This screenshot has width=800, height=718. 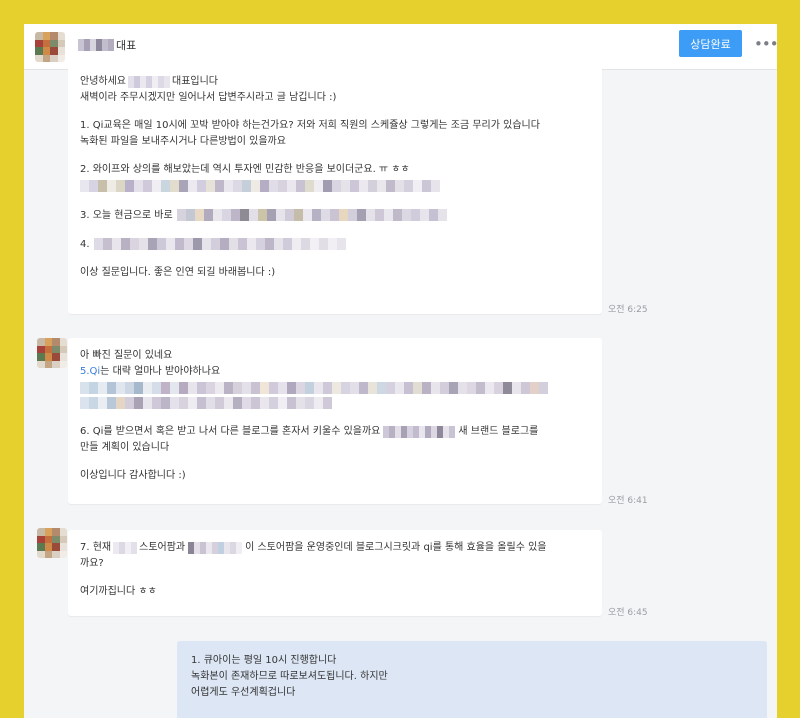 What do you see at coordinates (133, 475) in the screenshot?
I see `message-text: 이상입니다 감사합니다 :)` at bounding box center [133, 475].